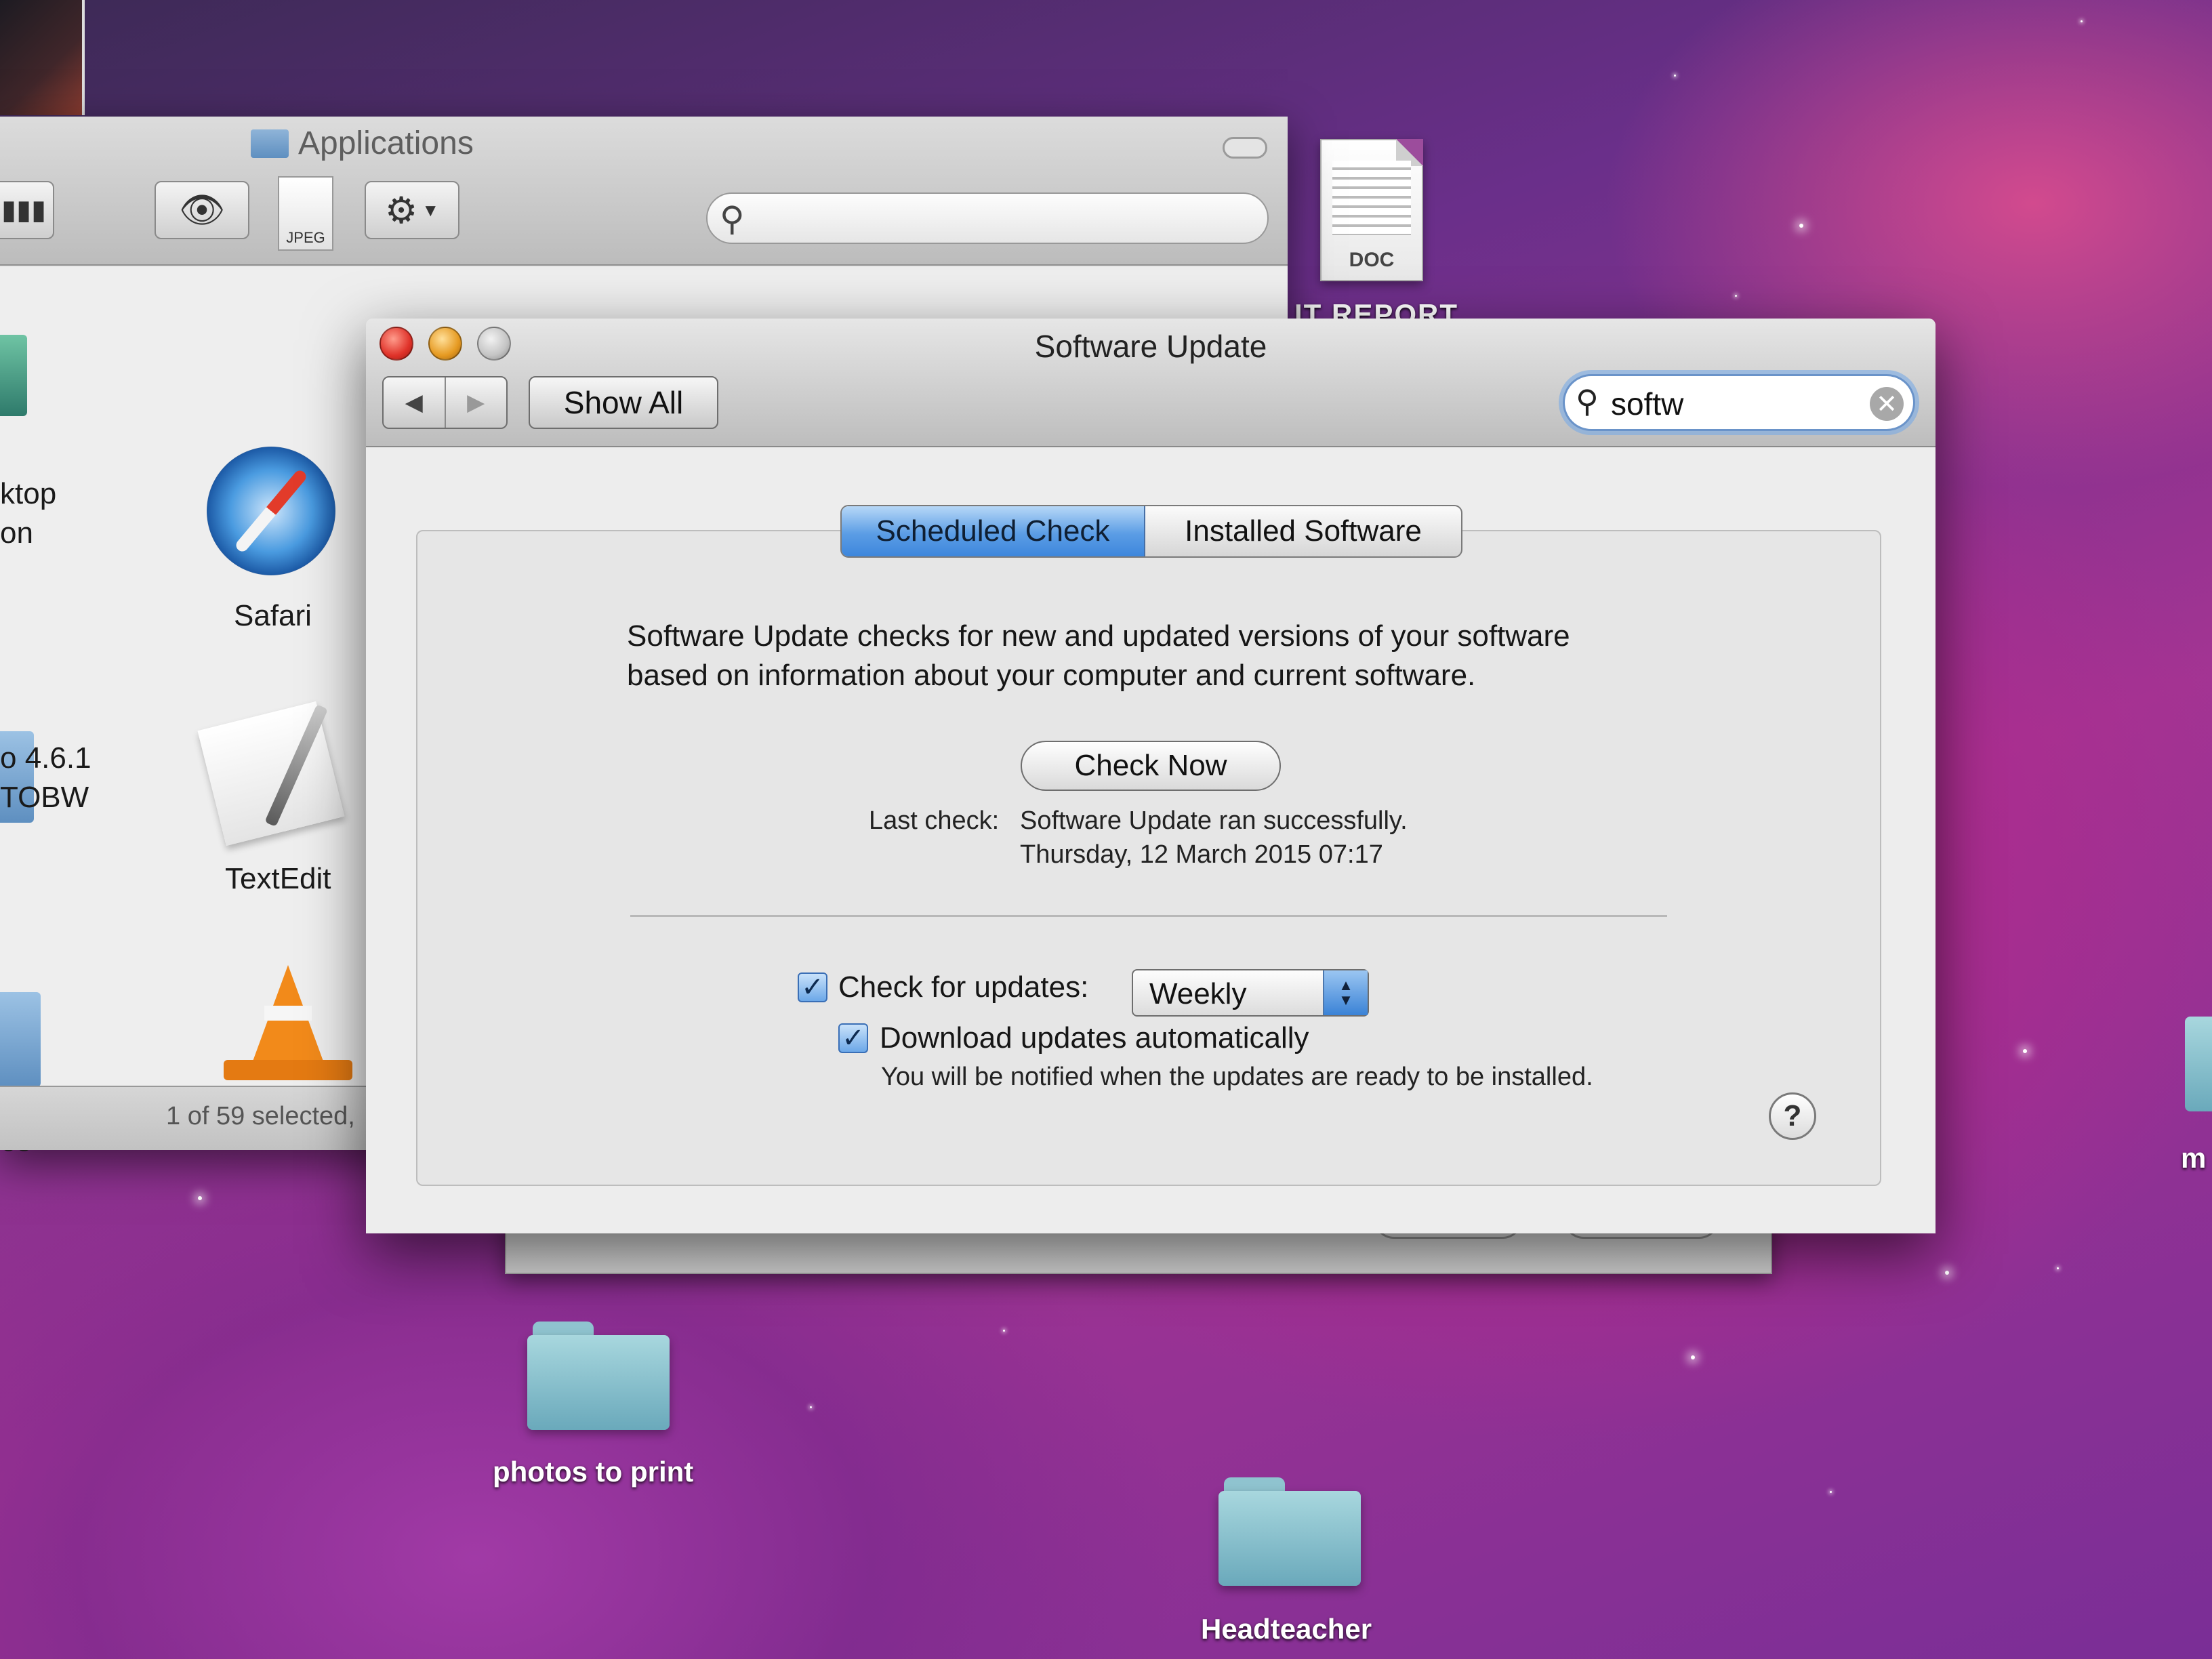 The width and height of the screenshot is (2212, 1659). What do you see at coordinates (2193, 1158) in the screenshot?
I see `desktop-item-label-partial: m` at bounding box center [2193, 1158].